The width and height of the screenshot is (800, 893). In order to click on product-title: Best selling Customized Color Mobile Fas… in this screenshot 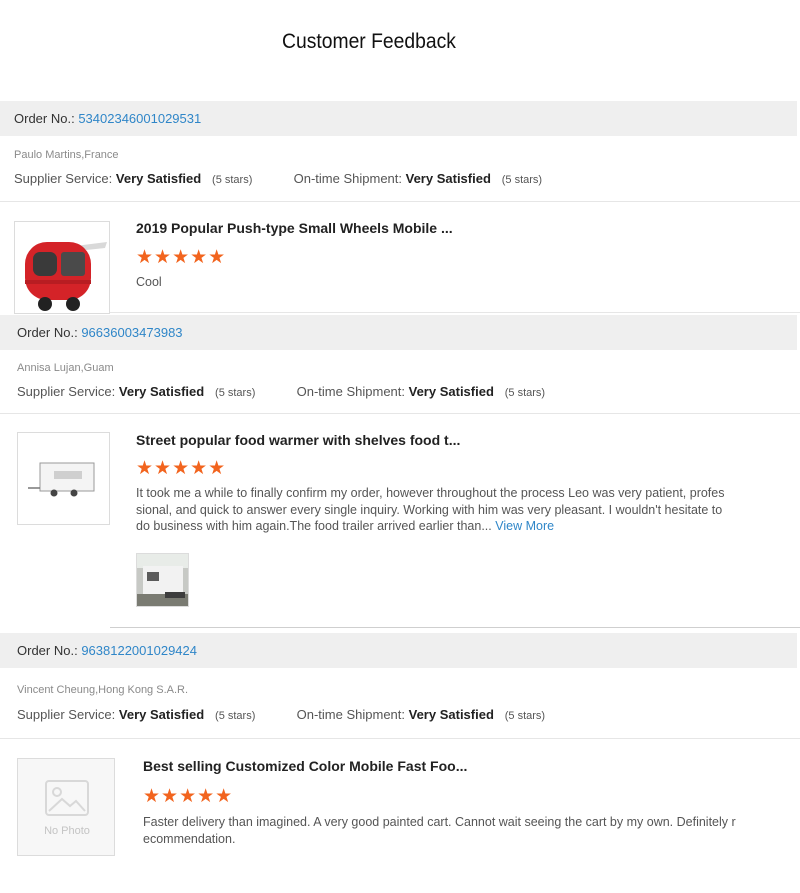, I will do `click(305, 766)`.